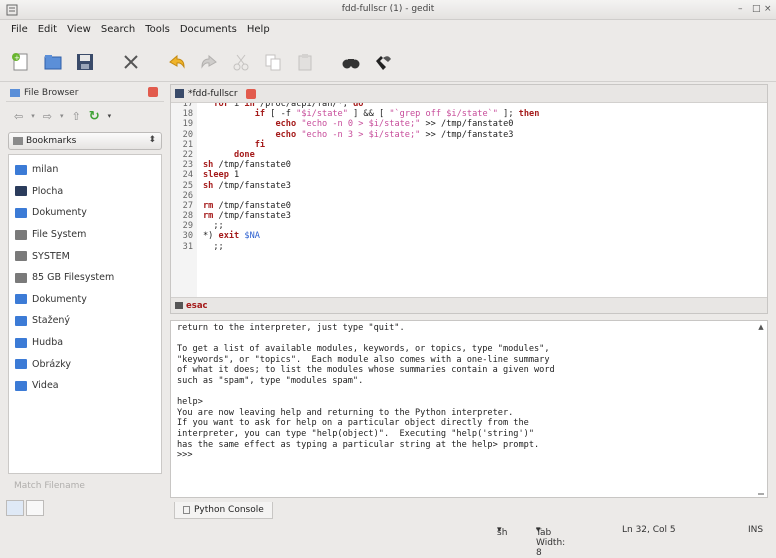  I want to click on back-dropdown-icon: ▾, so click(33, 116).